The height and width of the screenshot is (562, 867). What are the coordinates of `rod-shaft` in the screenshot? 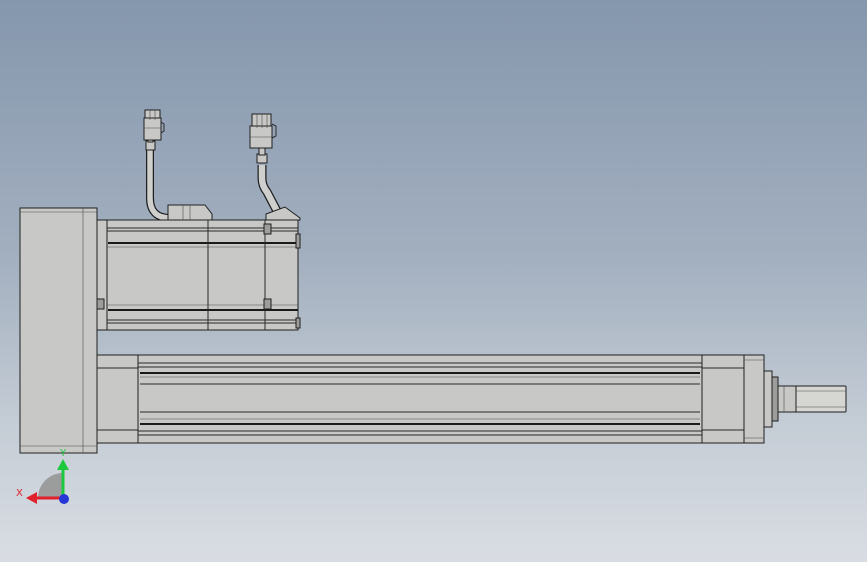 It's located at (821, 399).